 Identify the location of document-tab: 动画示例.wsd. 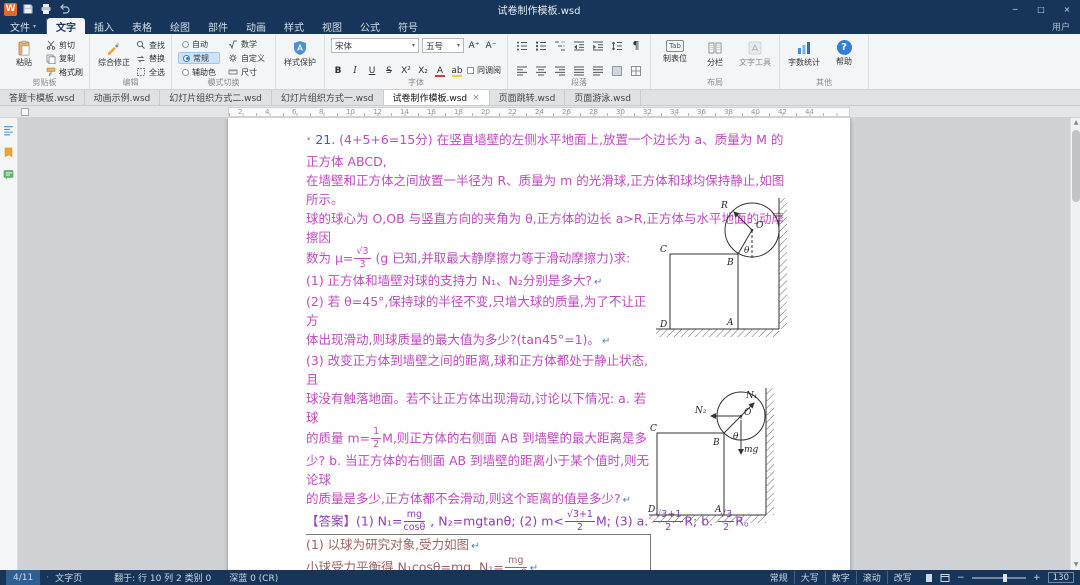
(123, 97).